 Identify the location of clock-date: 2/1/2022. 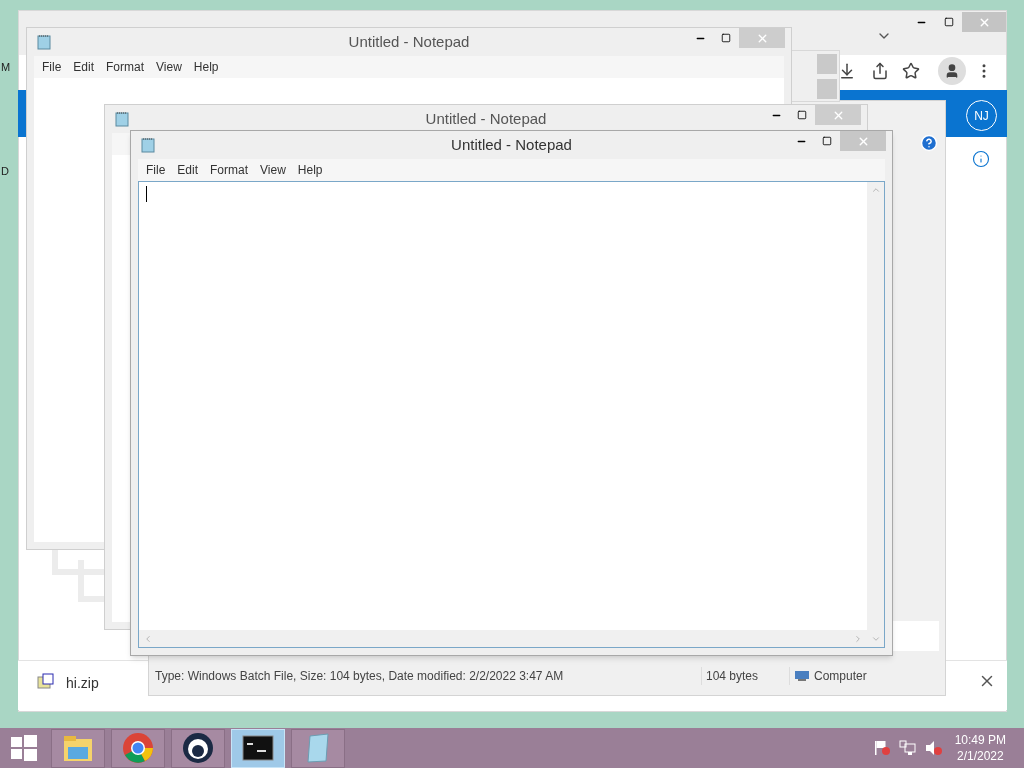
(980, 756).